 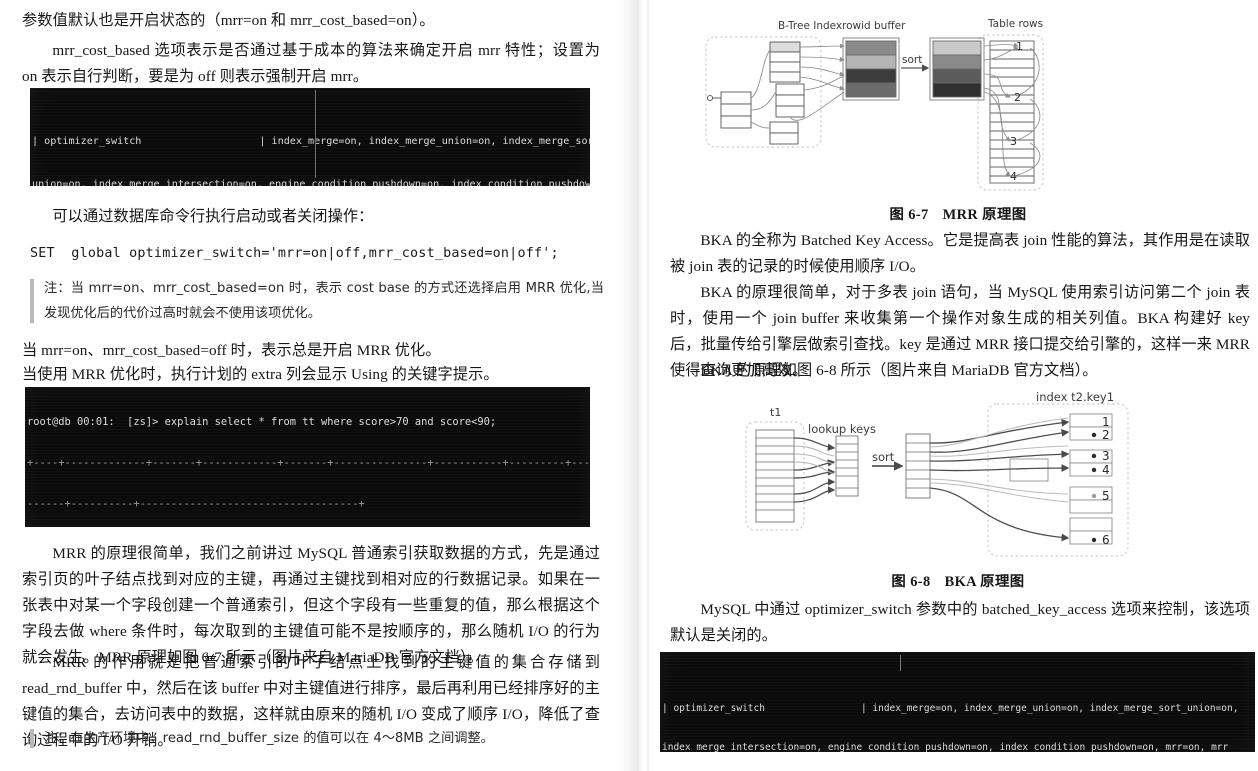 What do you see at coordinates (1106, 496) in the screenshot?
I see `svg-text: 5` at bounding box center [1106, 496].